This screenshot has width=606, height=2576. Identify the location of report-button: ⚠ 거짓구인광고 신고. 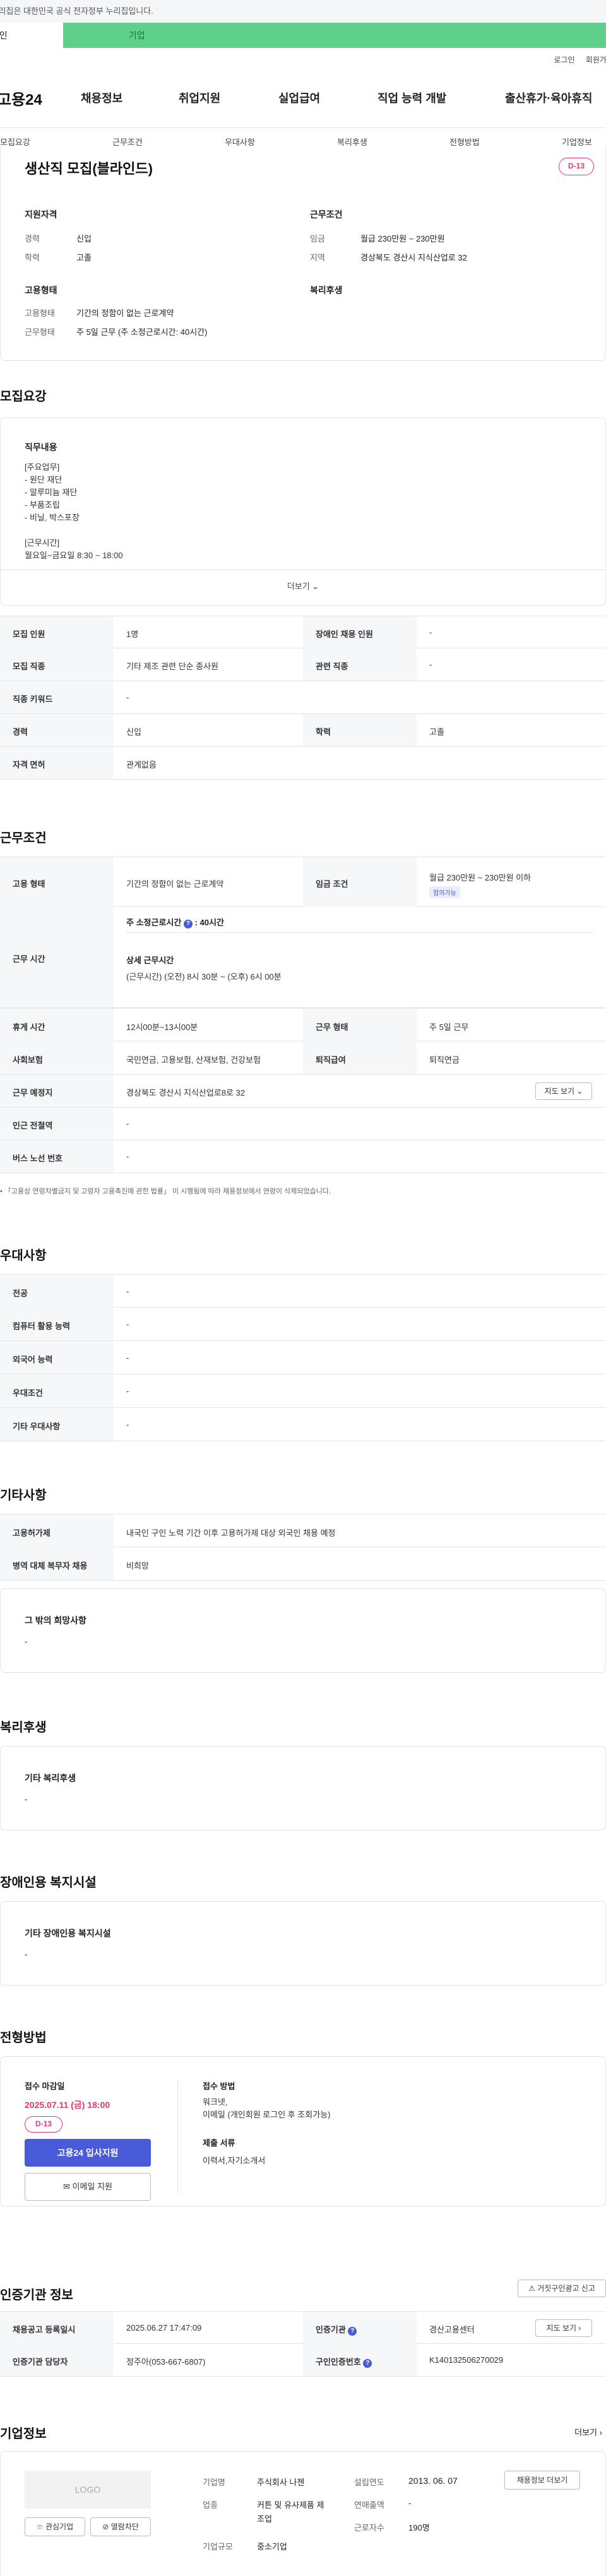
(562, 2288).